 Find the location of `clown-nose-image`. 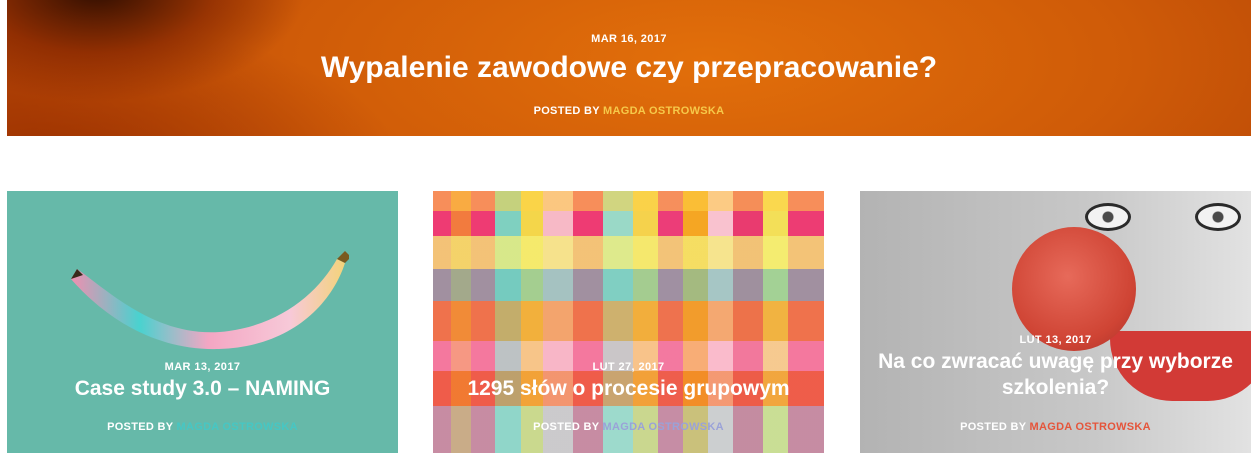

clown-nose-image is located at coordinates (1074, 289).